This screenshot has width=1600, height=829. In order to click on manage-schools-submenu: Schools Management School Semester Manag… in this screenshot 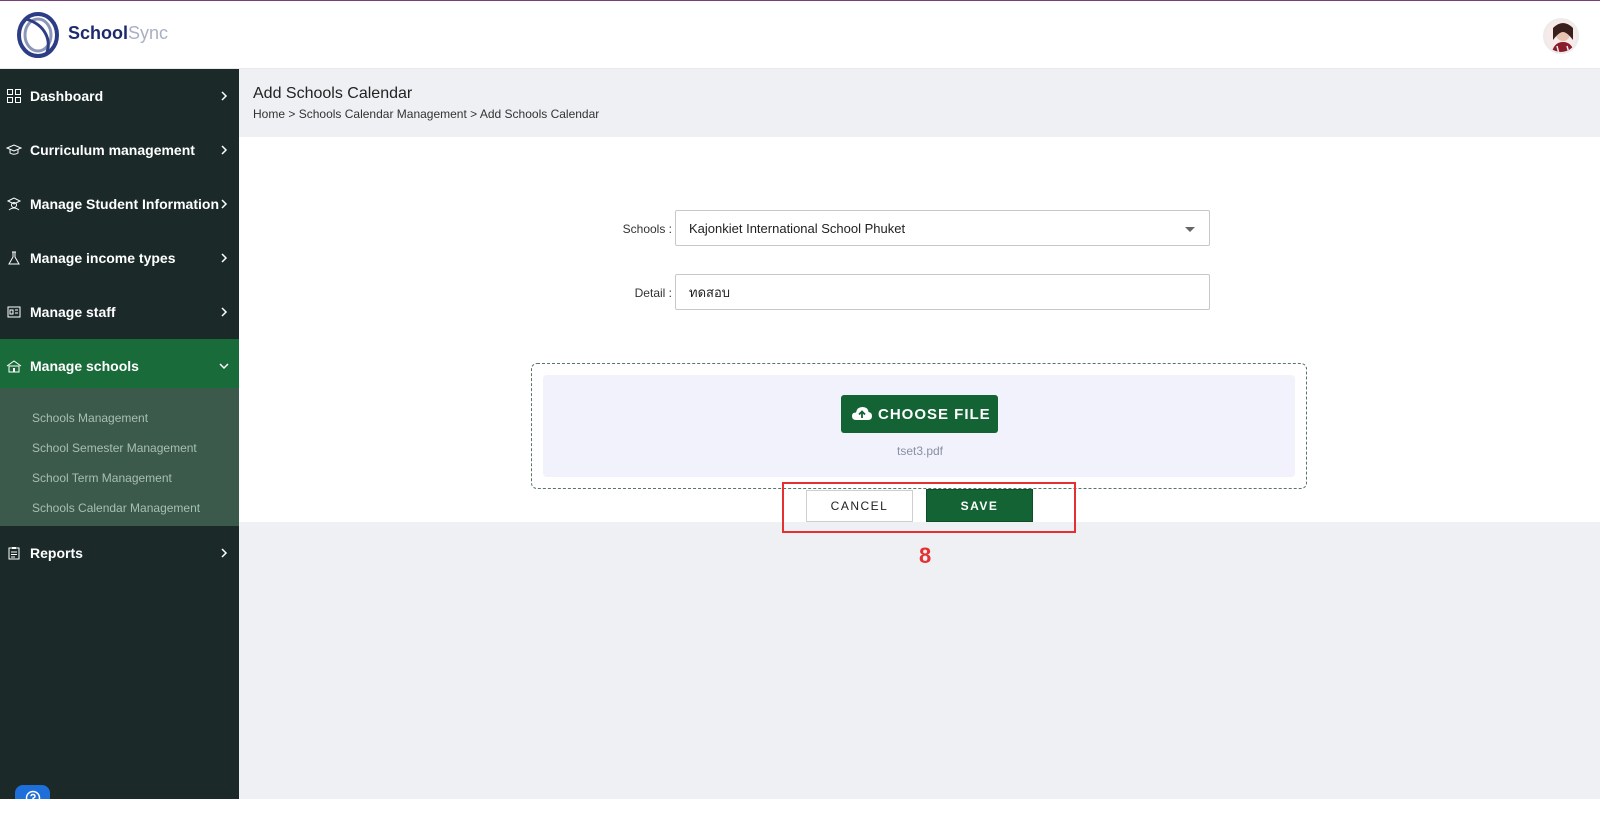, I will do `click(119, 457)`.